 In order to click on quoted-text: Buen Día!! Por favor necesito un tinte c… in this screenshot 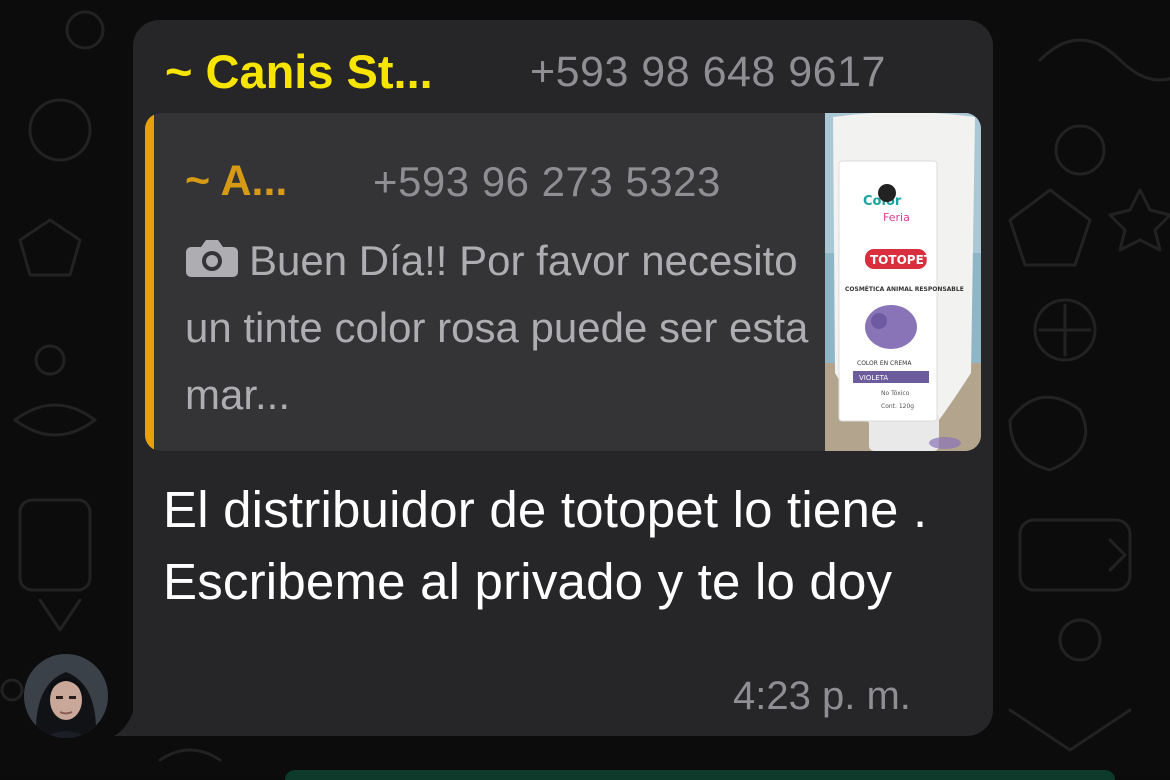, I will do `click(497, 327)`.